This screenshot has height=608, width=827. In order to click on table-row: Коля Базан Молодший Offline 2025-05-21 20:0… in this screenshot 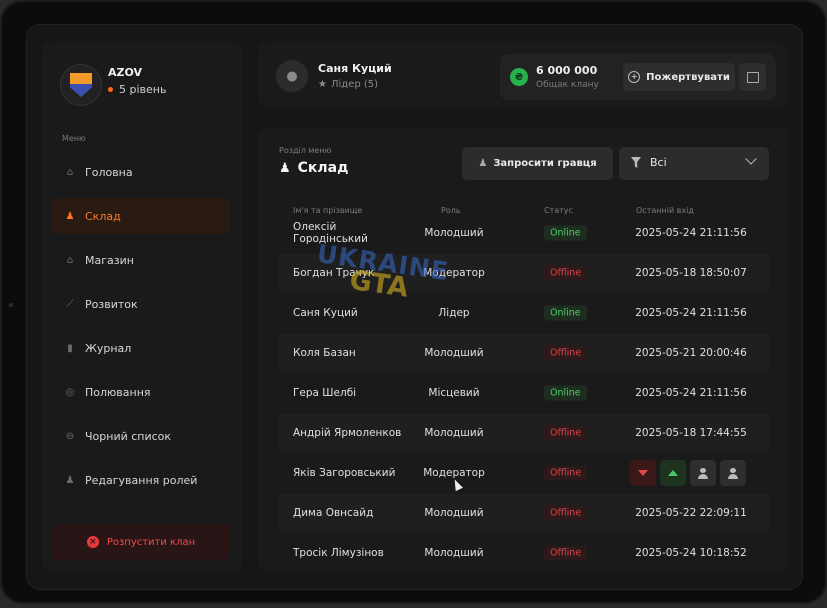, I will do `click(524, 353)`.